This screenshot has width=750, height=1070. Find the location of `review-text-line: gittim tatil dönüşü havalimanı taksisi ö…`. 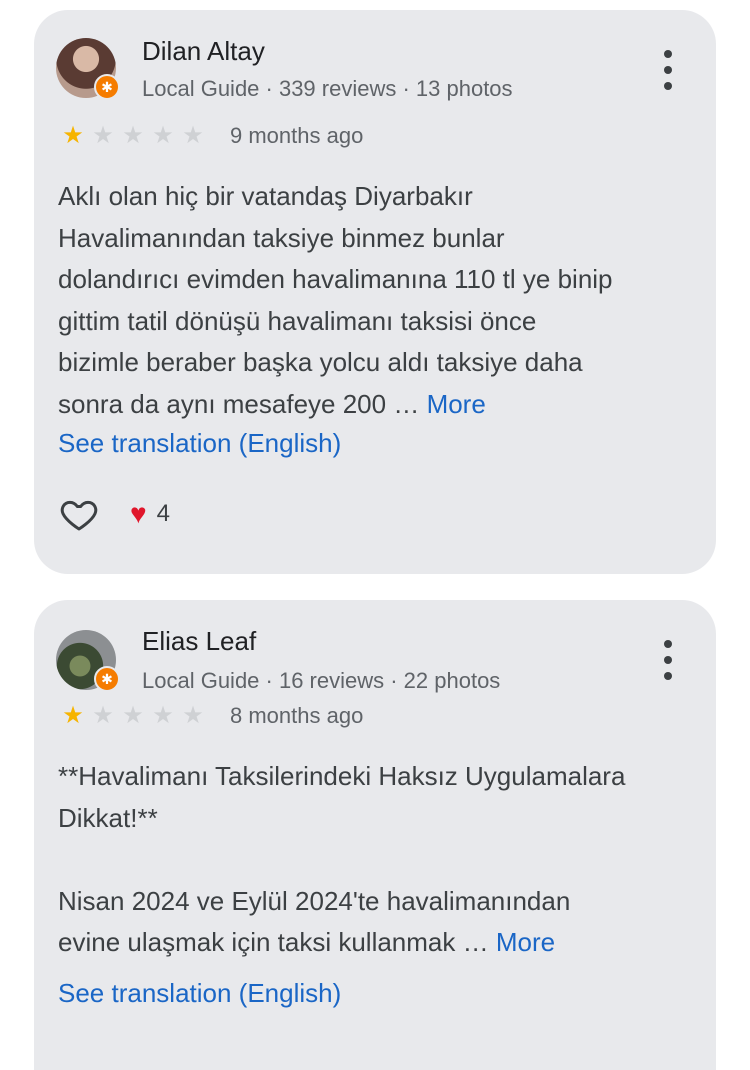

review-text-line: gittim tatil dönüşü havalimanı taksisi ö… is located at coordinates (297, 320).